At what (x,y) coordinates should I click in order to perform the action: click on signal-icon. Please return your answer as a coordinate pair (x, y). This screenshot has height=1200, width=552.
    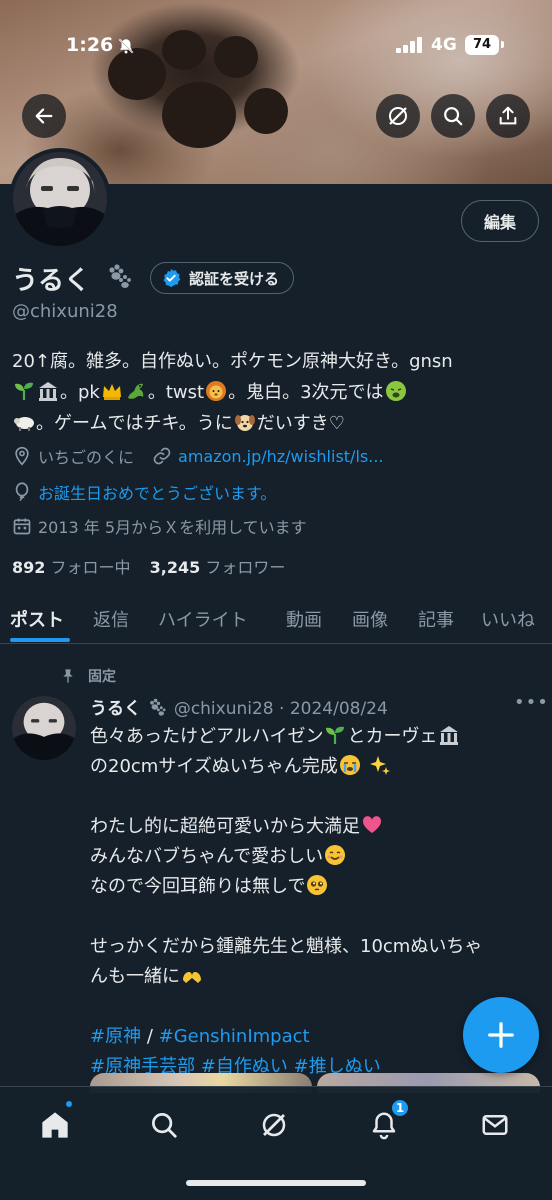
    Looking at the image, I should click on (410, 47).